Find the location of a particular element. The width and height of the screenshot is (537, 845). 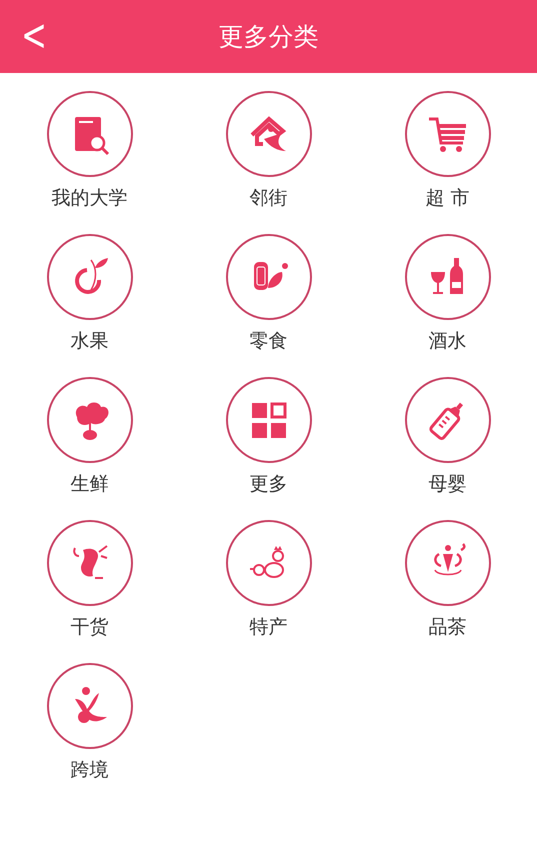

category-label: 酒水 is located at coordinates (447, 341).